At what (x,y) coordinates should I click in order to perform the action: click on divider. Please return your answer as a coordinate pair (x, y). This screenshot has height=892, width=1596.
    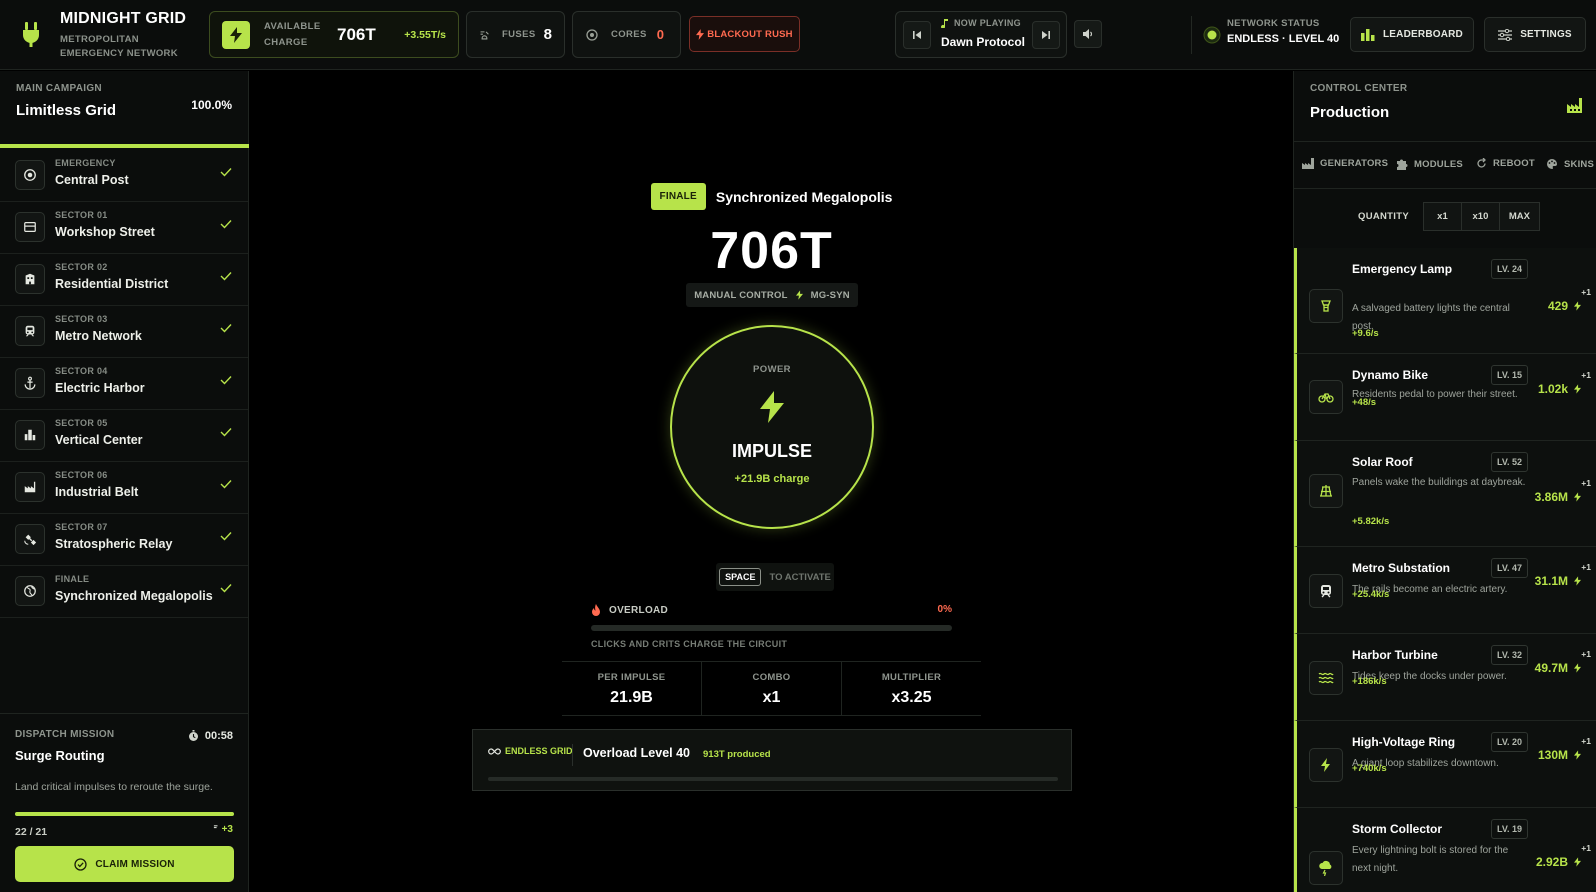
    Looking at the image, I should click on (1191, 35).